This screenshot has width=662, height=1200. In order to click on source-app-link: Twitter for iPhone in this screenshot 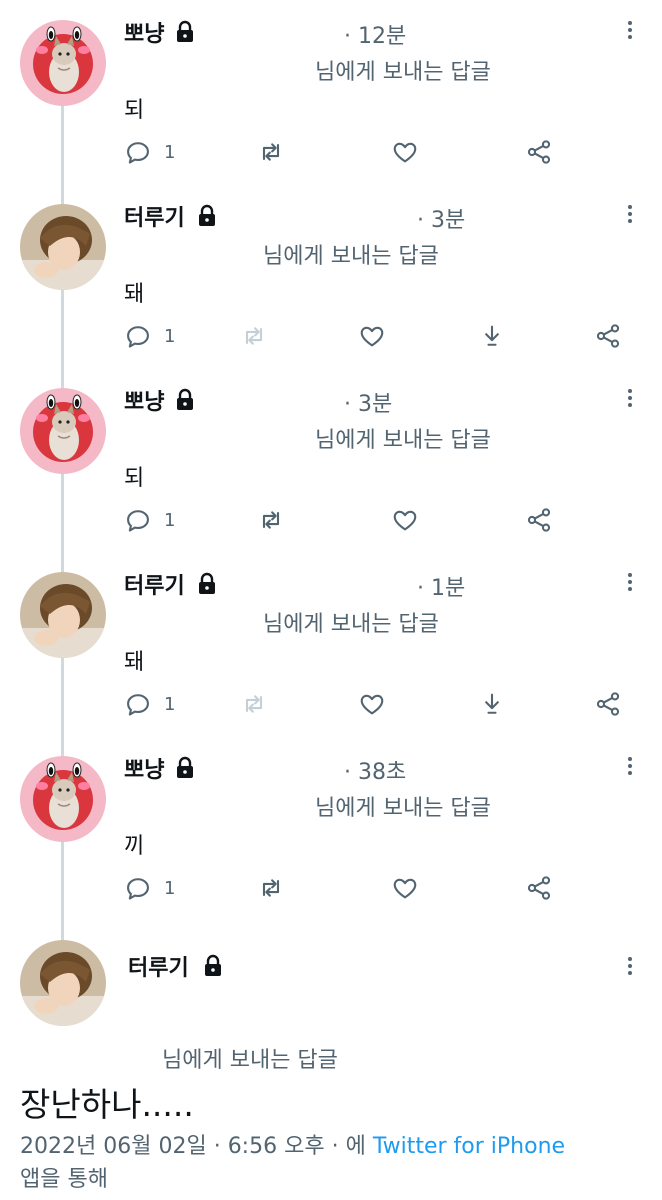, I will do `click(469, 1146)`.